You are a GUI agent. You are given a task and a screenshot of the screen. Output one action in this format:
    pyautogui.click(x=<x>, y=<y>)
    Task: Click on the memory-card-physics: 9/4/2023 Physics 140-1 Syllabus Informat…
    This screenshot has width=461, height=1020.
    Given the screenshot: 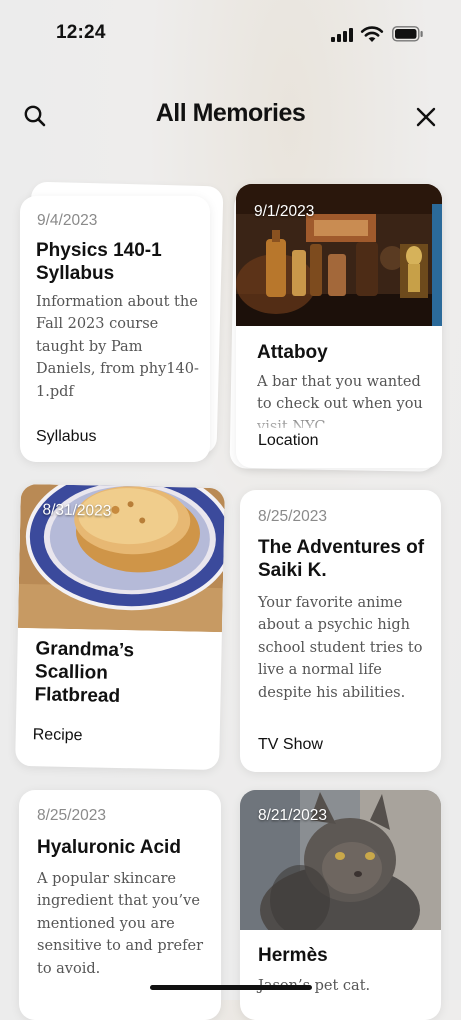 What is the action you would take?
    pyautogui.click(x=115, y=329)
    